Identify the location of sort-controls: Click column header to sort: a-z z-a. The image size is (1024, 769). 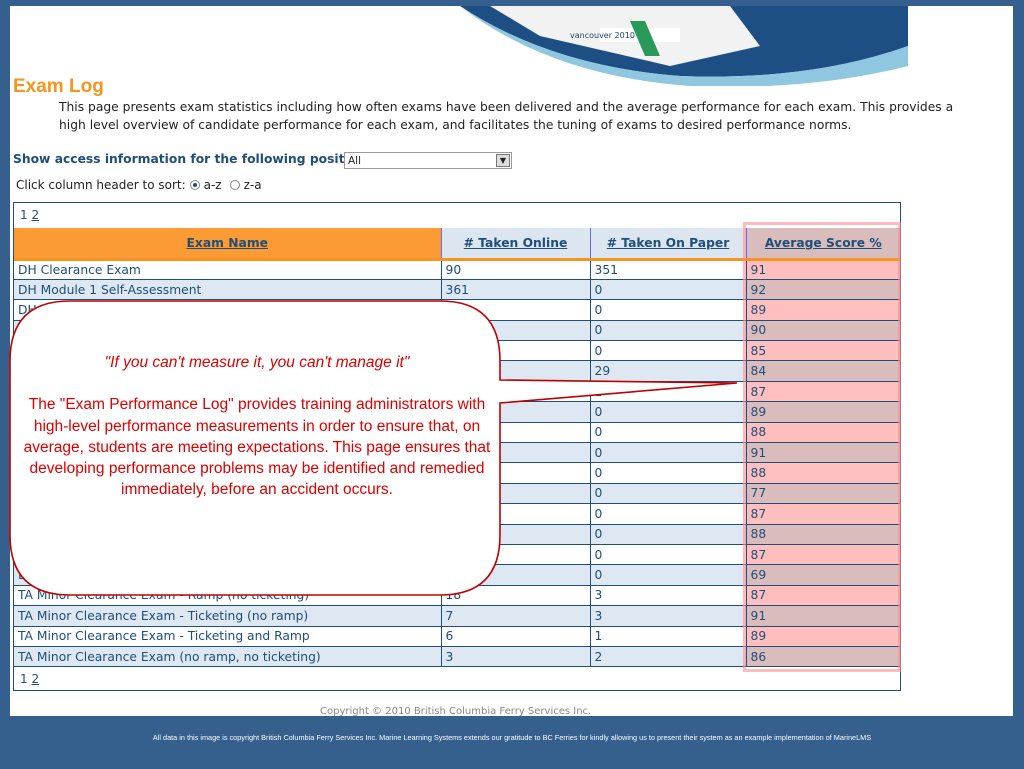
(139, 185).